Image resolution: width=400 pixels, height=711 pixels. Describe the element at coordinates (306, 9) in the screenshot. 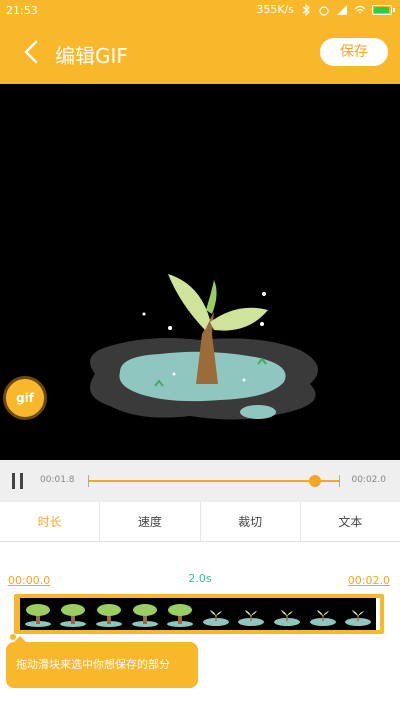

I see `bluetooth-icon` at that location.